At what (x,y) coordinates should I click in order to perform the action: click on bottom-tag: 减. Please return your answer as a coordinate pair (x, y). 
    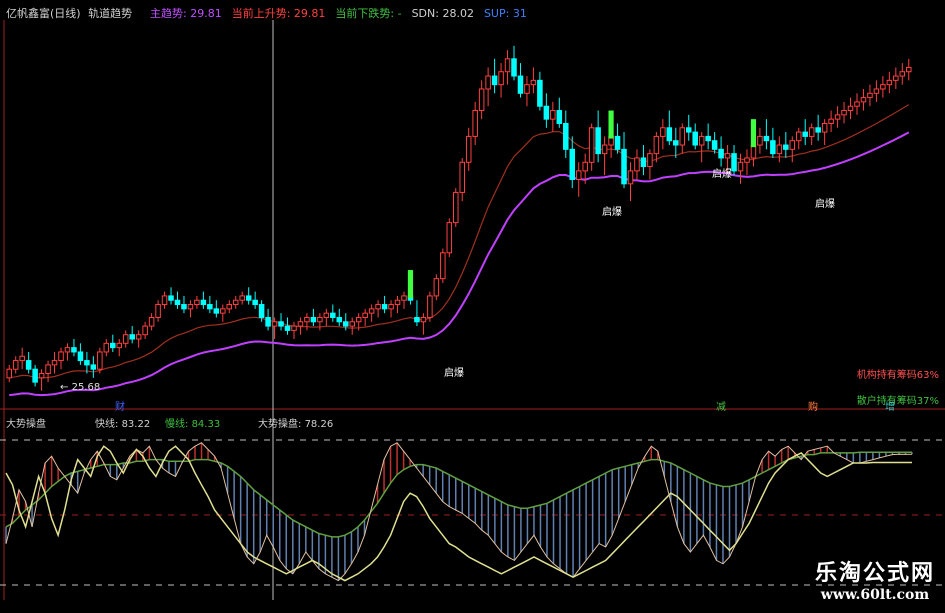
    Looking at the image, I should click on (721, 407).